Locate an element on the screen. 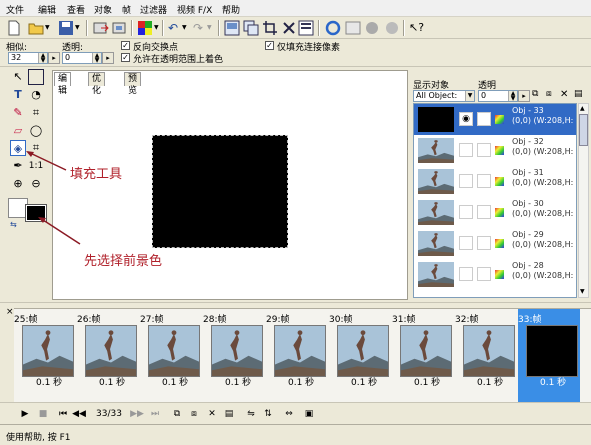 The height and width of the screenshot is (445, 591). frame-props-button-icon: ▤ is located at coordinates (229, 414).